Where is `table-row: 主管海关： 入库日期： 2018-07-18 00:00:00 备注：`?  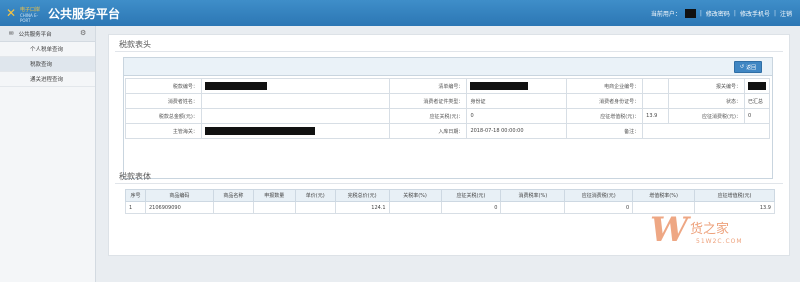
table-row: 主管海关： 入库日期： 2018-07-18 00:00:00 备注： is located at coordinates (447, 131).